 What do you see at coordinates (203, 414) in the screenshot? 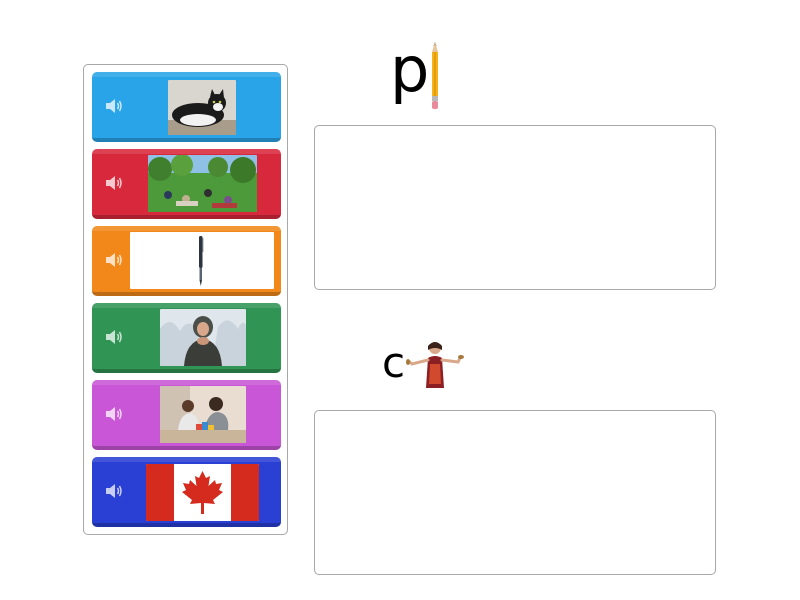
I see `children-playing-picture` at bounding box center [203, 414].